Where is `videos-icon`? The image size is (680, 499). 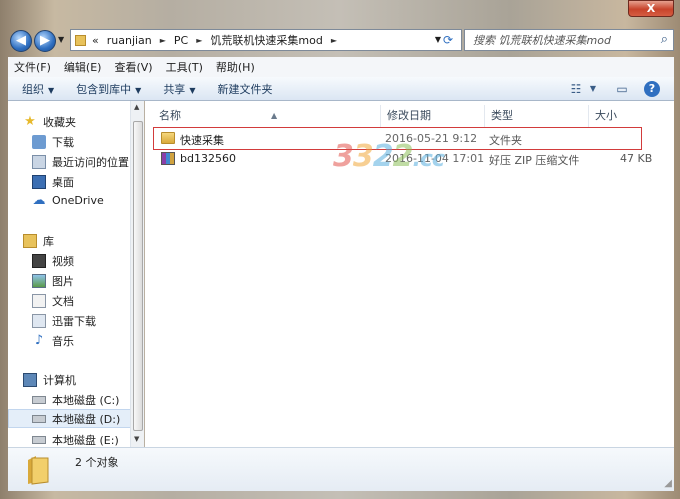 videos-icon is located at coordinates (39, 260).